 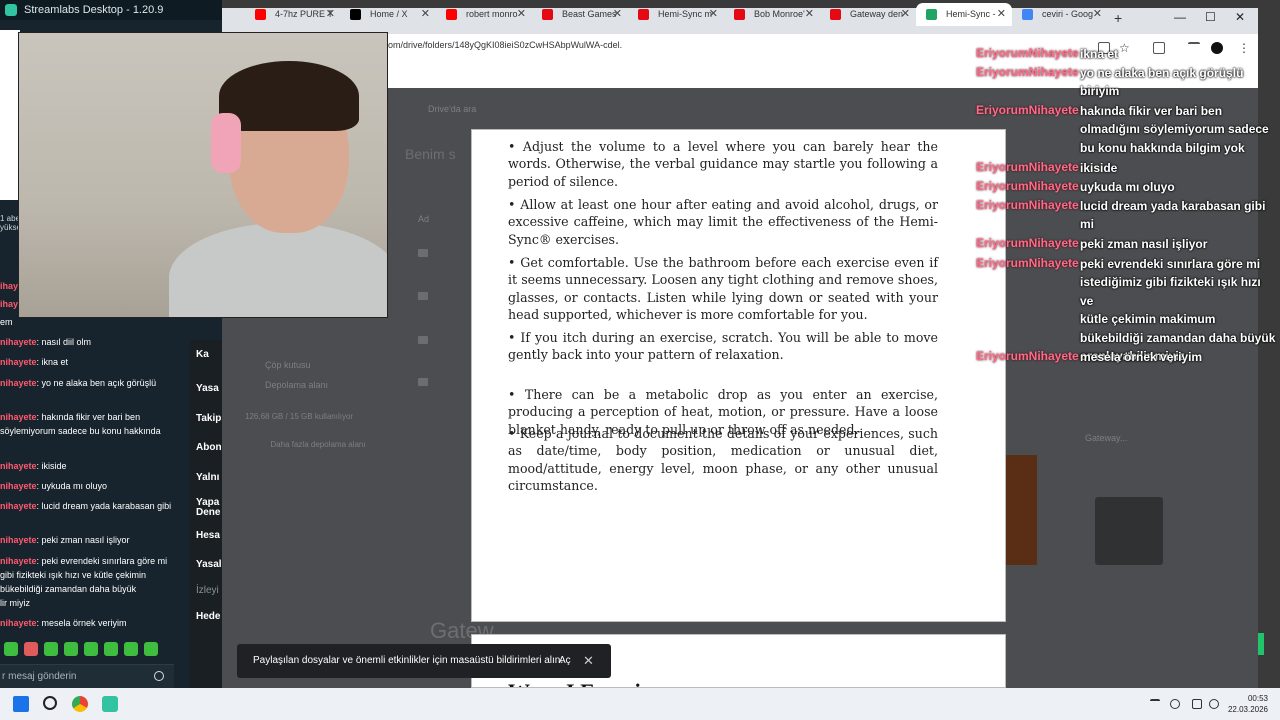 I want to click on tray-chevron-icon, so click(x=1155, y=704).